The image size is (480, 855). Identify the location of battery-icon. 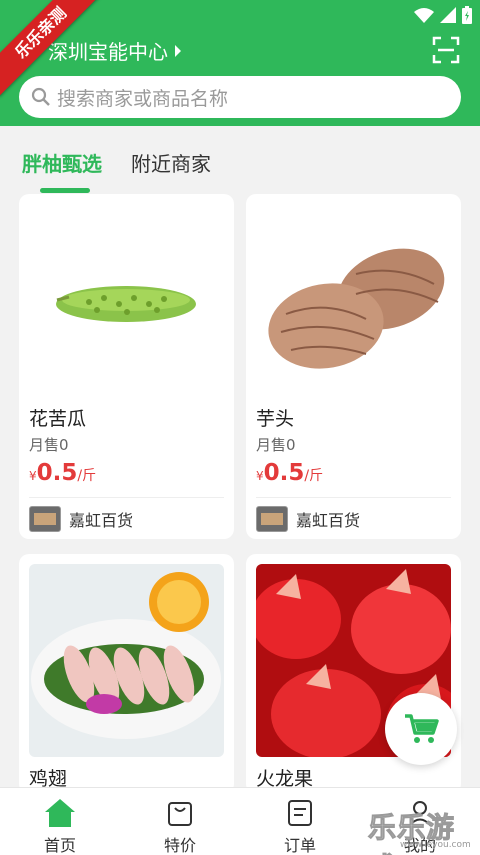
(467, 15).